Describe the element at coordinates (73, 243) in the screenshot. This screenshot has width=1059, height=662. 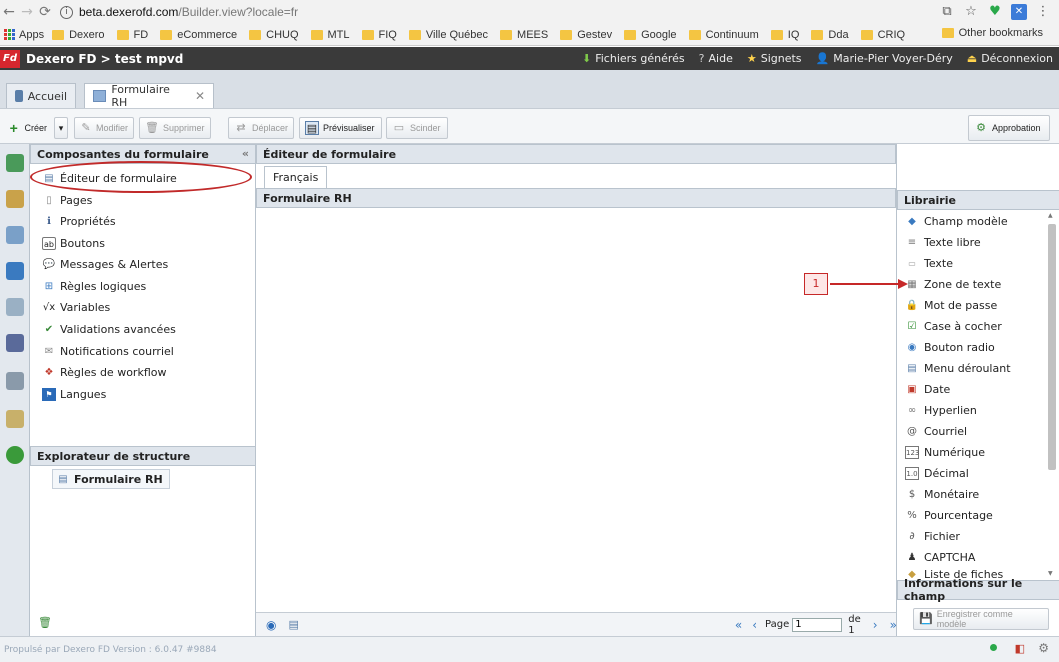
I see `menu-item-buttons: ab Boutons` at that location.